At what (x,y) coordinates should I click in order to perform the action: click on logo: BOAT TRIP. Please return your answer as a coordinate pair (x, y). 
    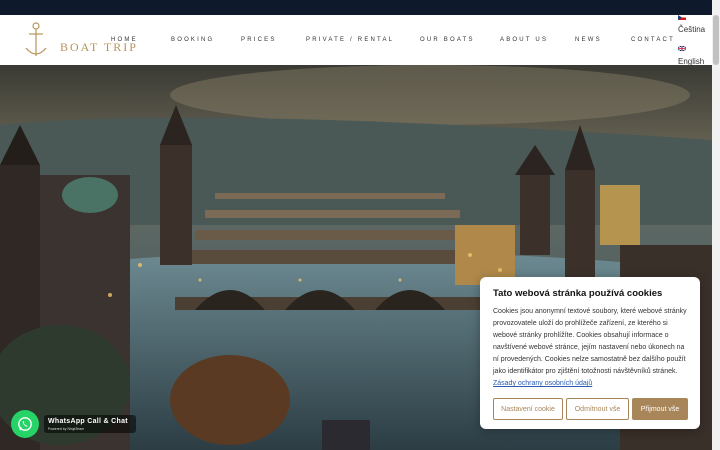
    Looking at the image, I should click on (78, 40).